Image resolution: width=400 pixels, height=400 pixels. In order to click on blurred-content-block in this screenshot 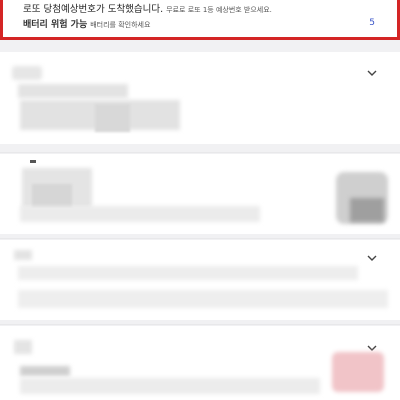, I will do `click(112, 118)`.